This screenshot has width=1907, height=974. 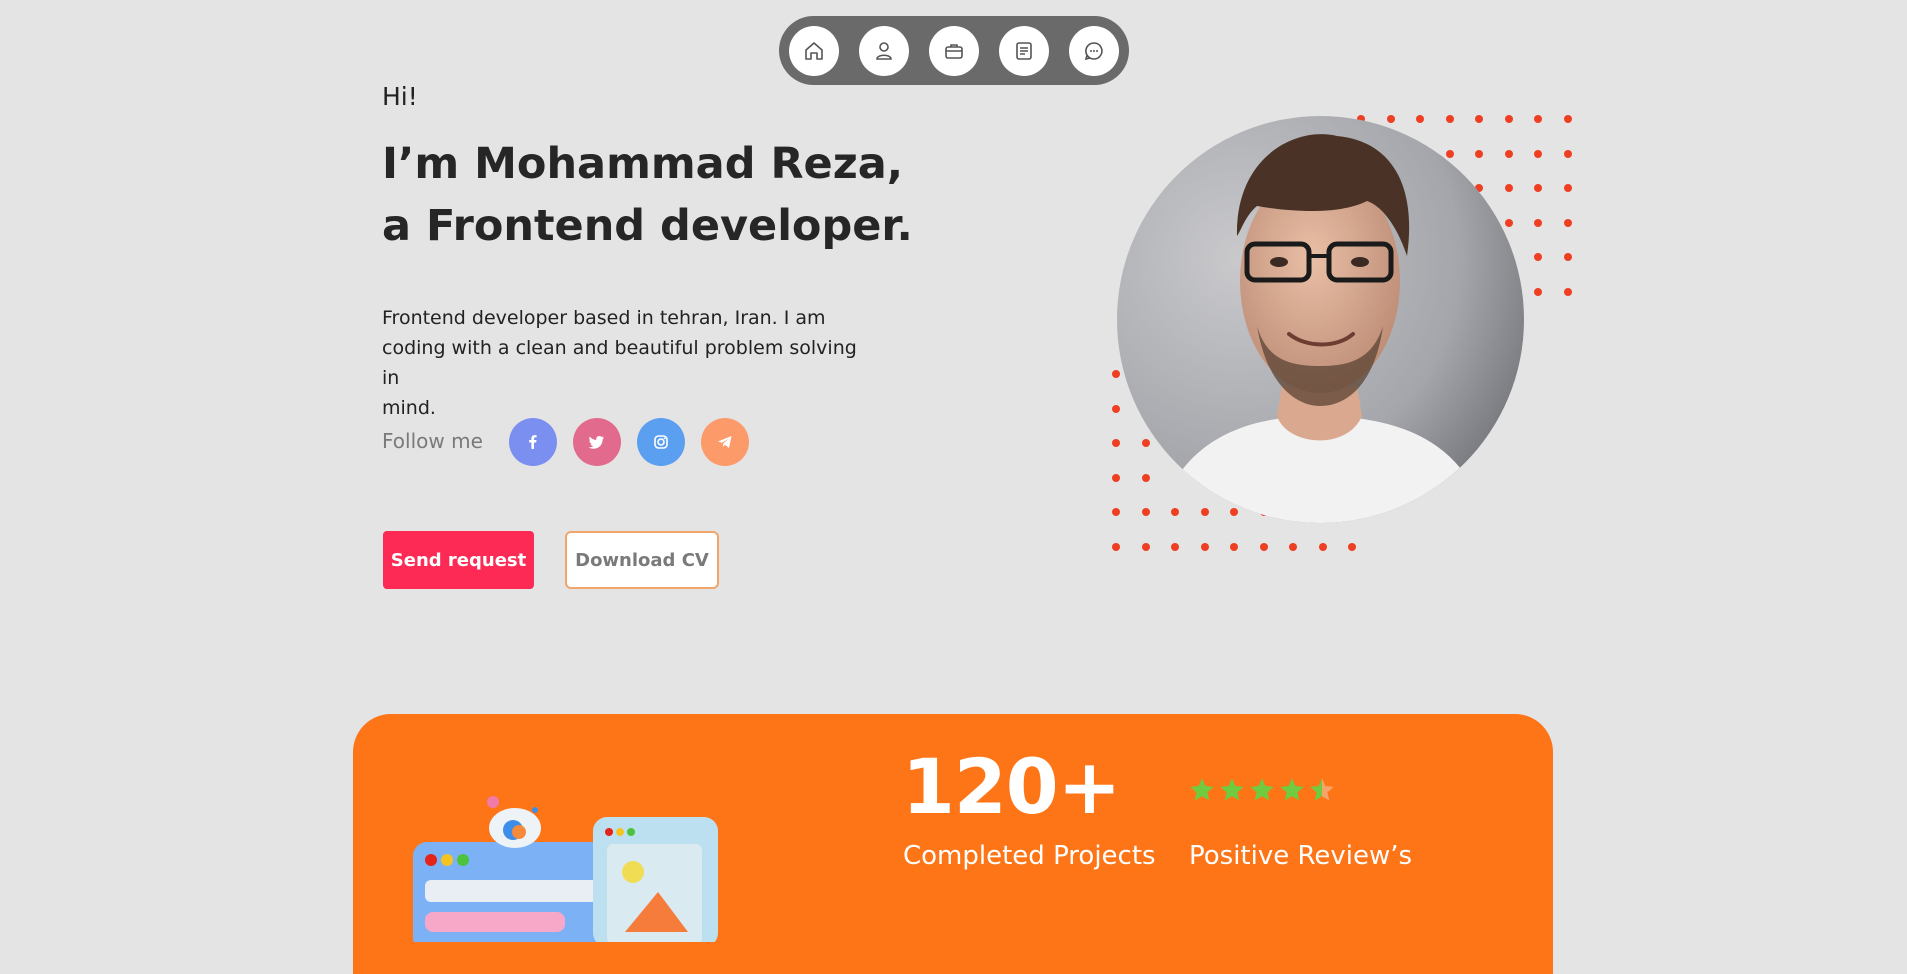 What do you see at coordinates (458, 560) in the screenshot?
I see `send-request-button: Send request` at bounding box center [458, 560].